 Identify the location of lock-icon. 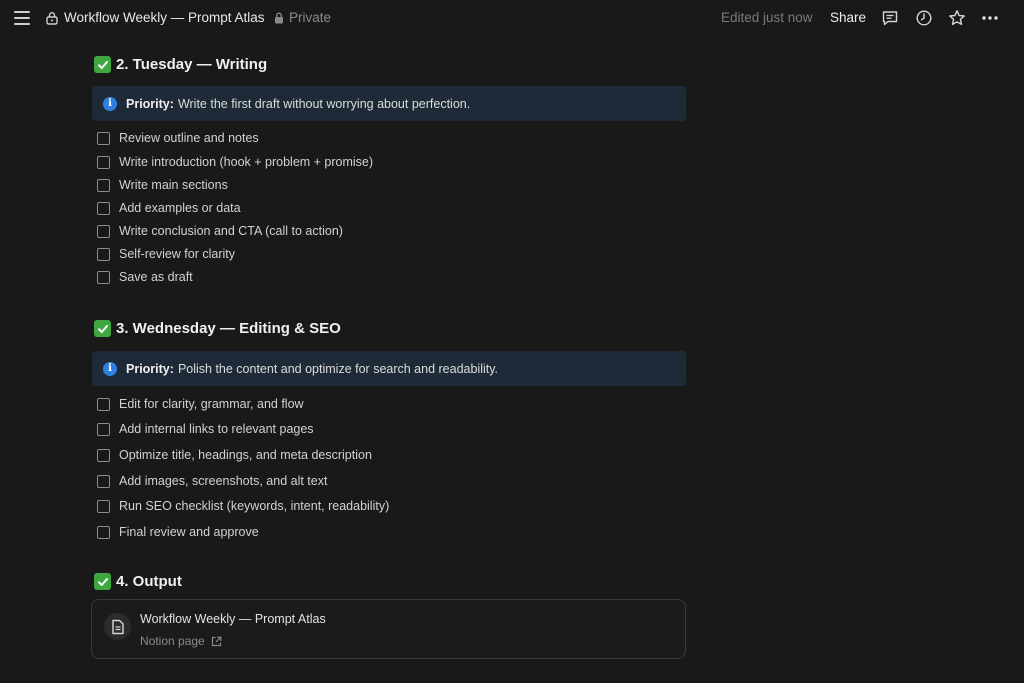
(279, 17).